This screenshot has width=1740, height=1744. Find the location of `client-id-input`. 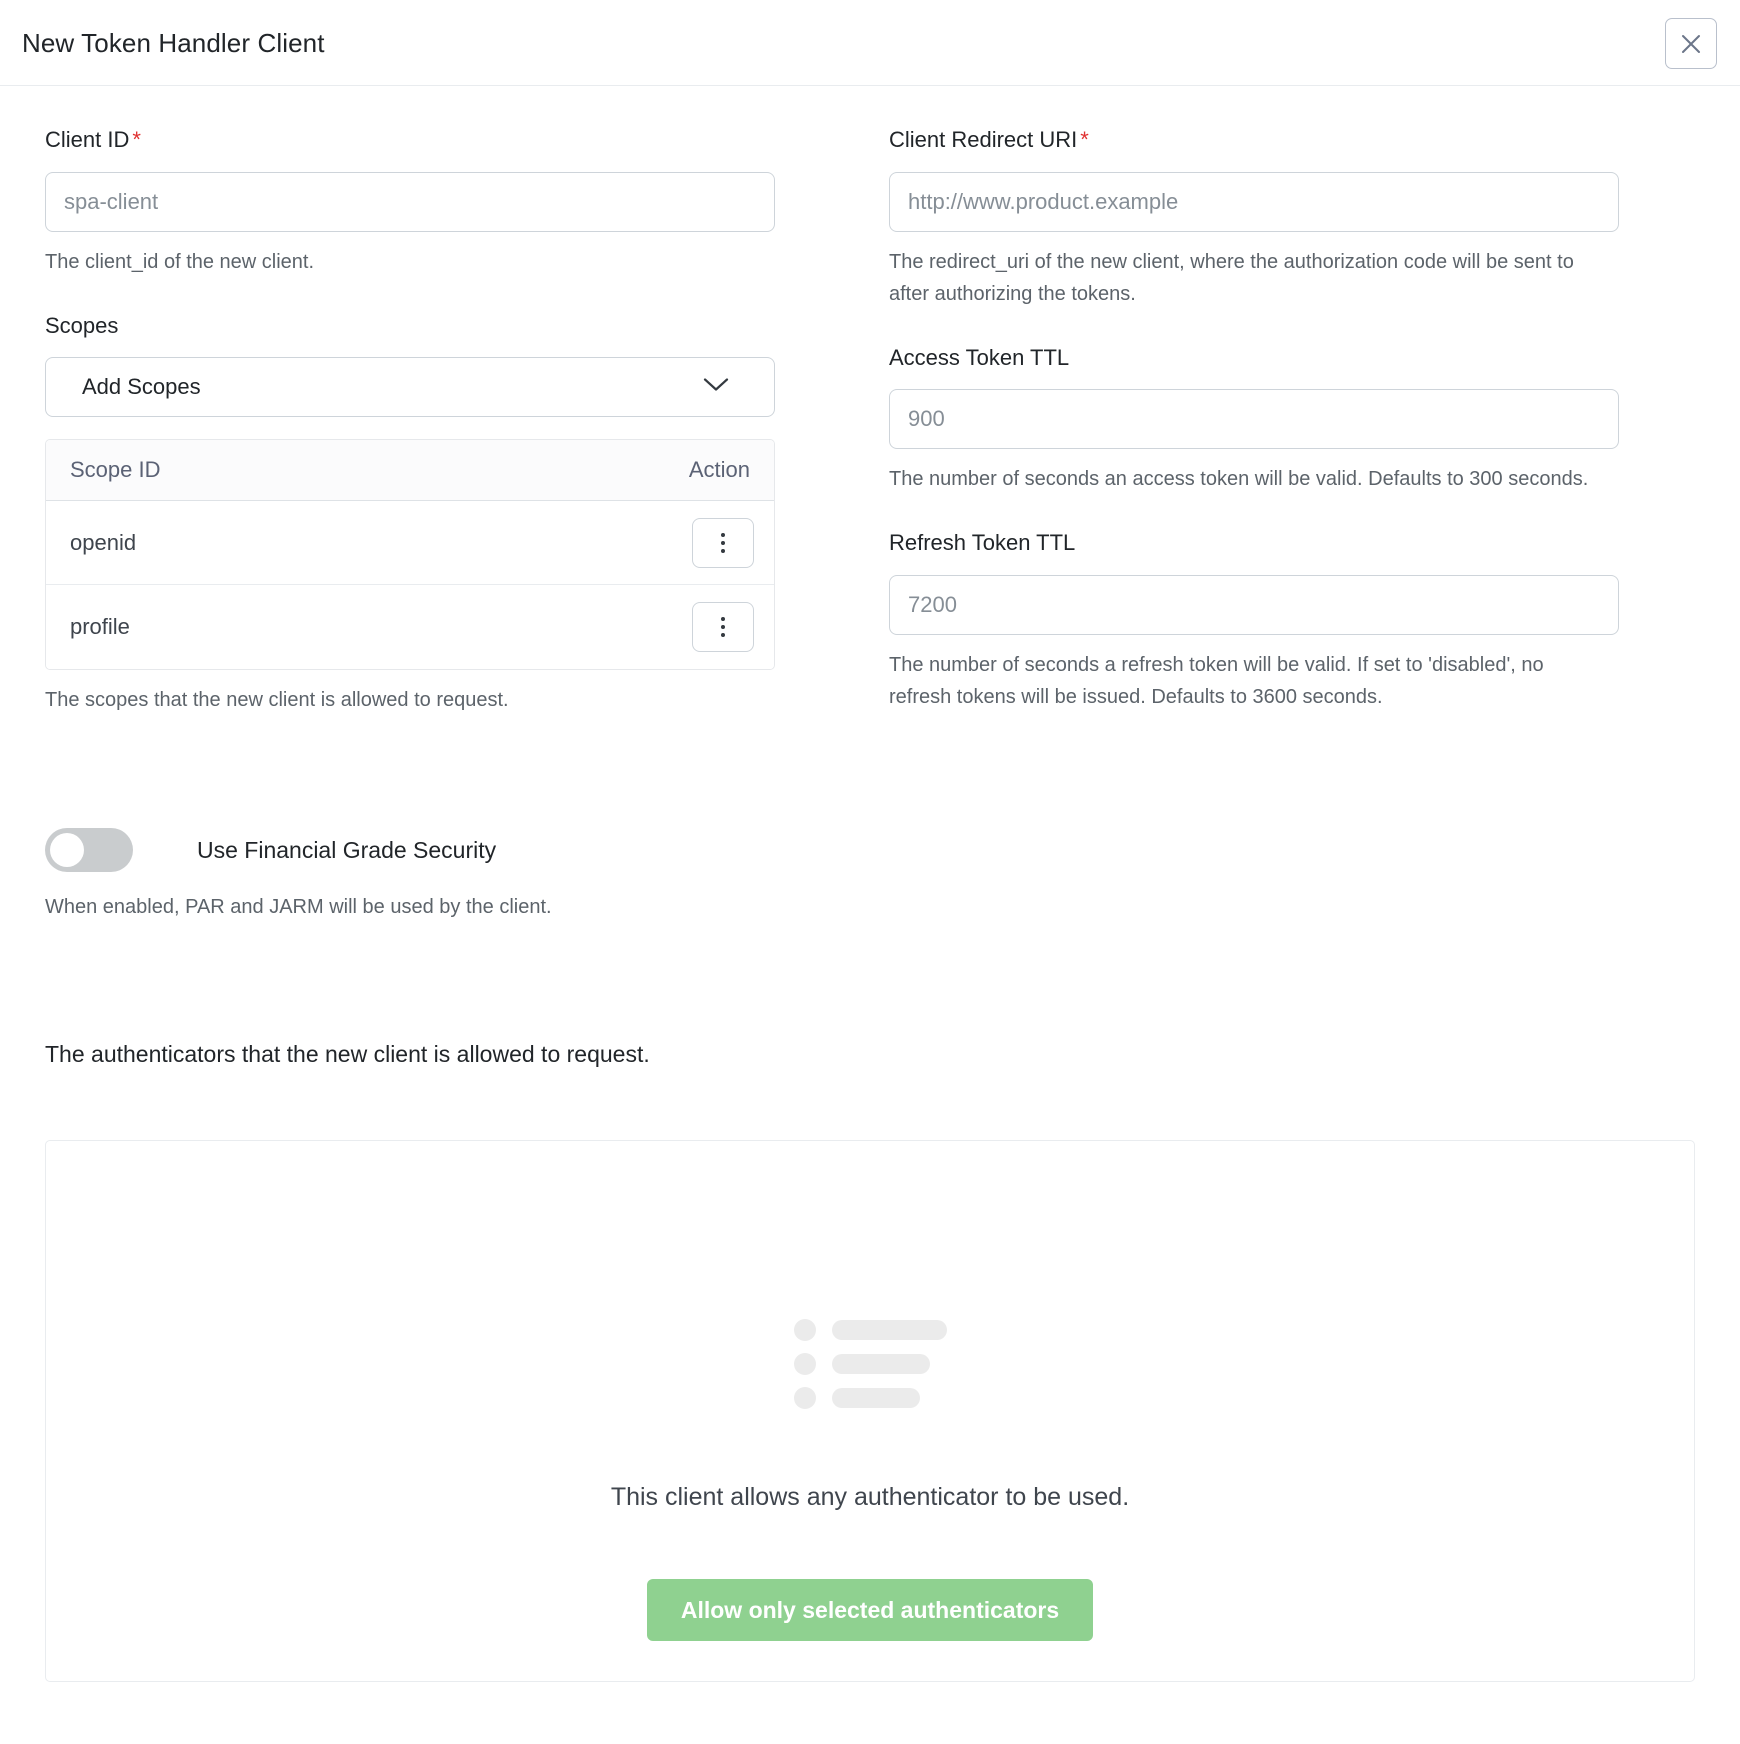

client-id-input is located at coordinates (410, 201).